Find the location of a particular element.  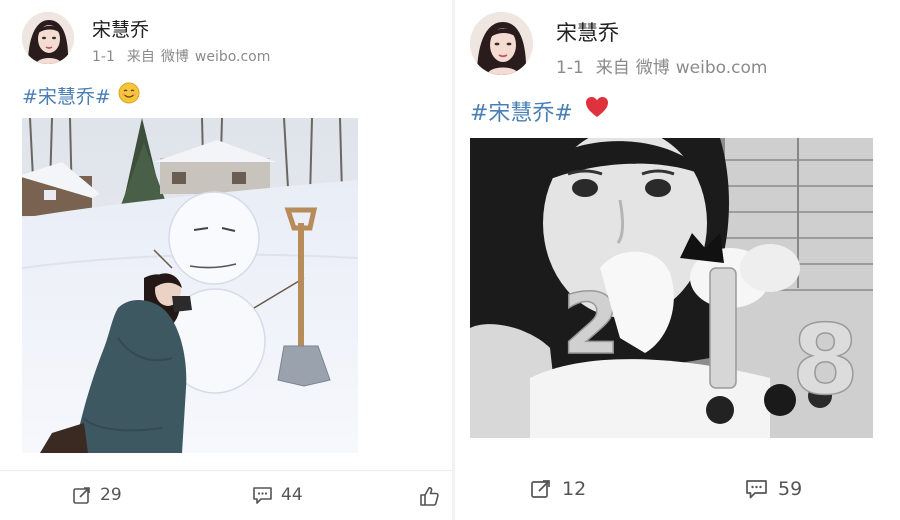

comment-button: 44 is located at coordinates (277, 495).